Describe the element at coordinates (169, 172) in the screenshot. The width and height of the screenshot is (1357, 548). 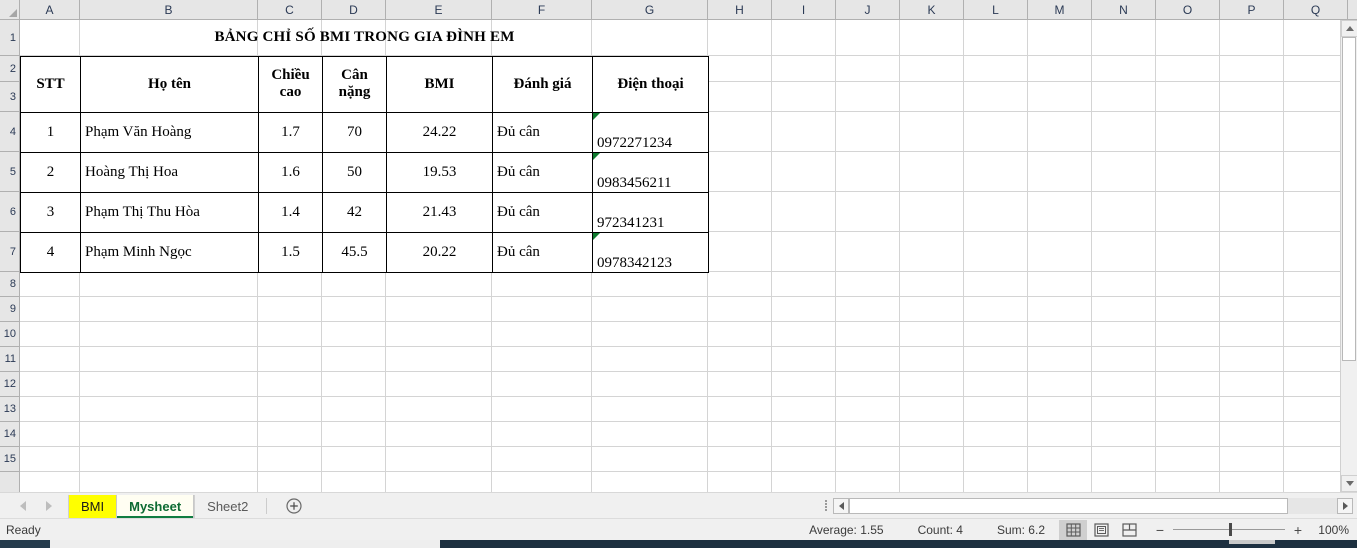
I see `table-cell-name: Hoàng Thị Hoa` at that location.